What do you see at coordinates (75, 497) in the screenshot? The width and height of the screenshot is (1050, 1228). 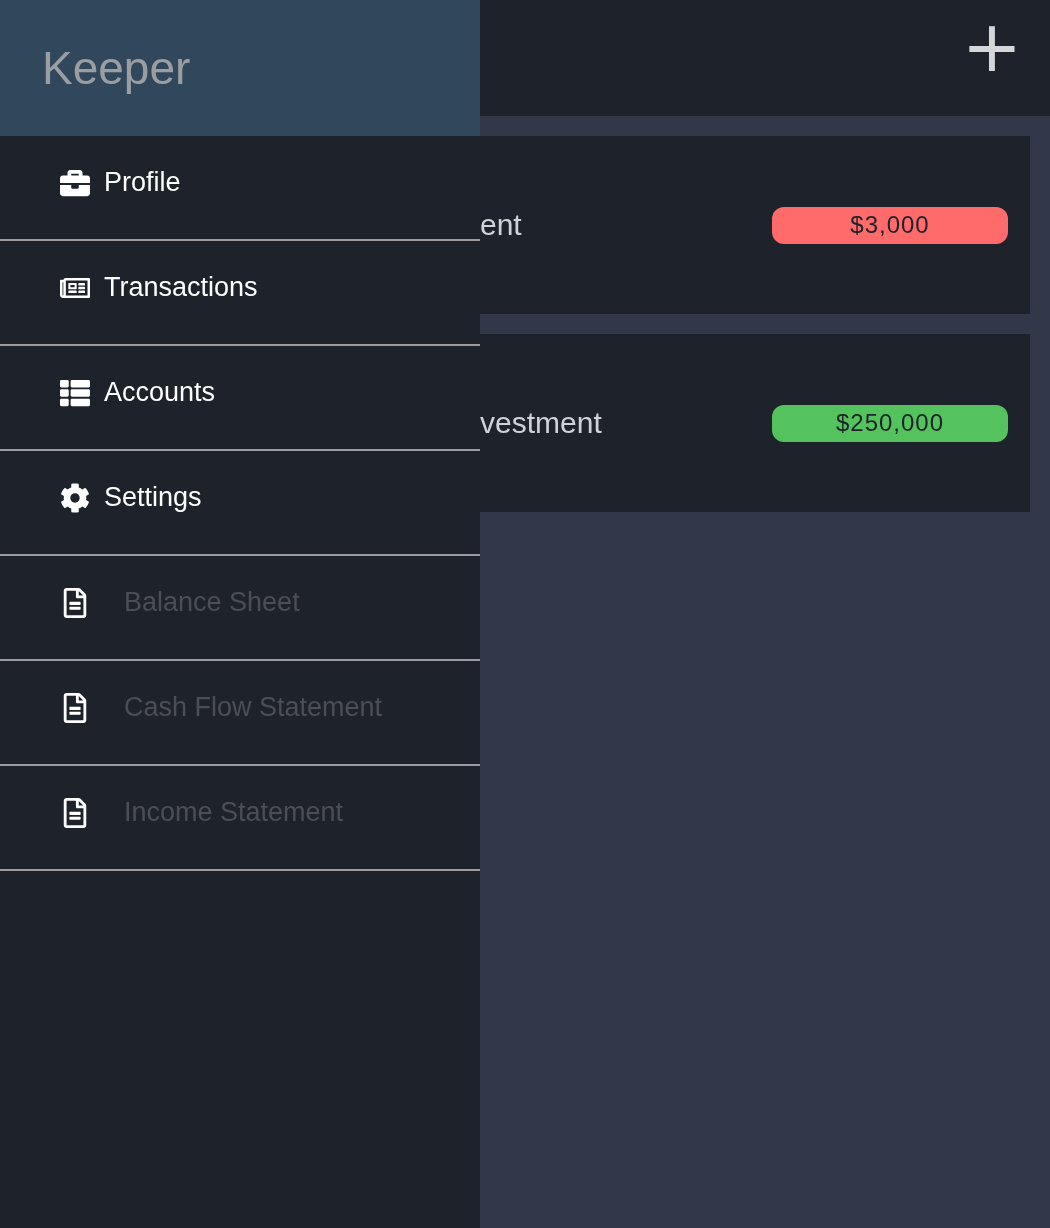 I see `gear-icon` at bounding box center [75, 497].